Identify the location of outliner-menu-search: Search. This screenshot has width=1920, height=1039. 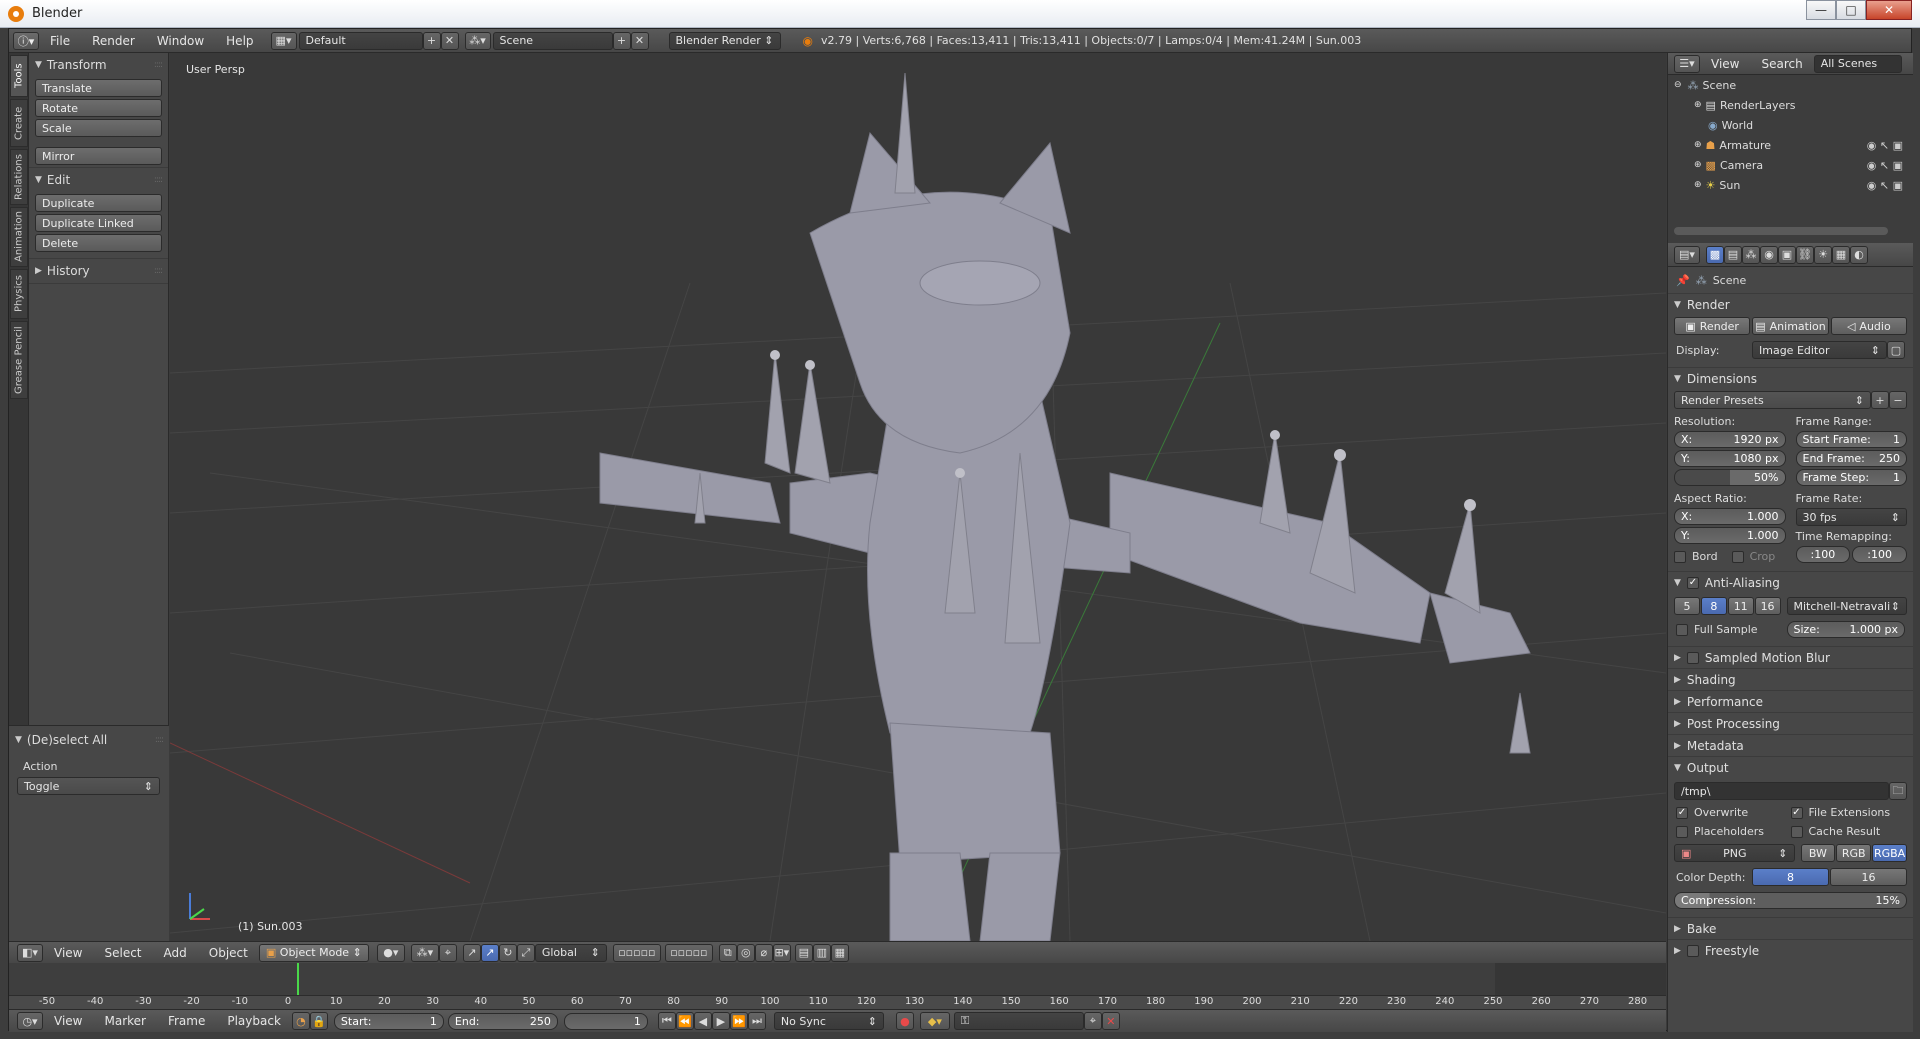
(1781, 64).